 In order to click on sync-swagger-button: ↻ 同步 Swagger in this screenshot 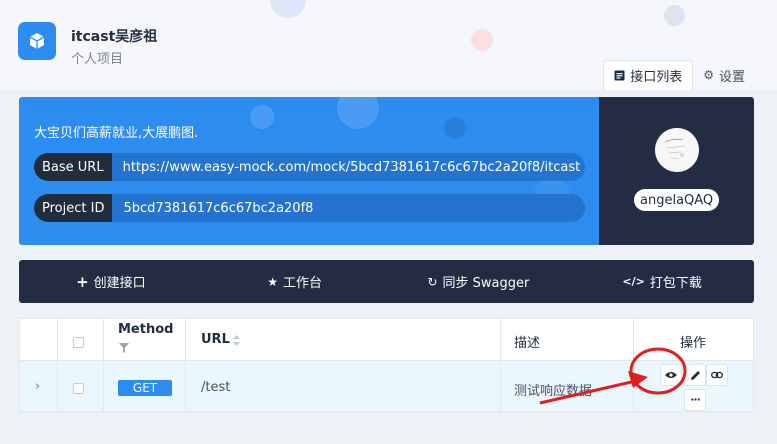, I will do `click(479, 281)`.